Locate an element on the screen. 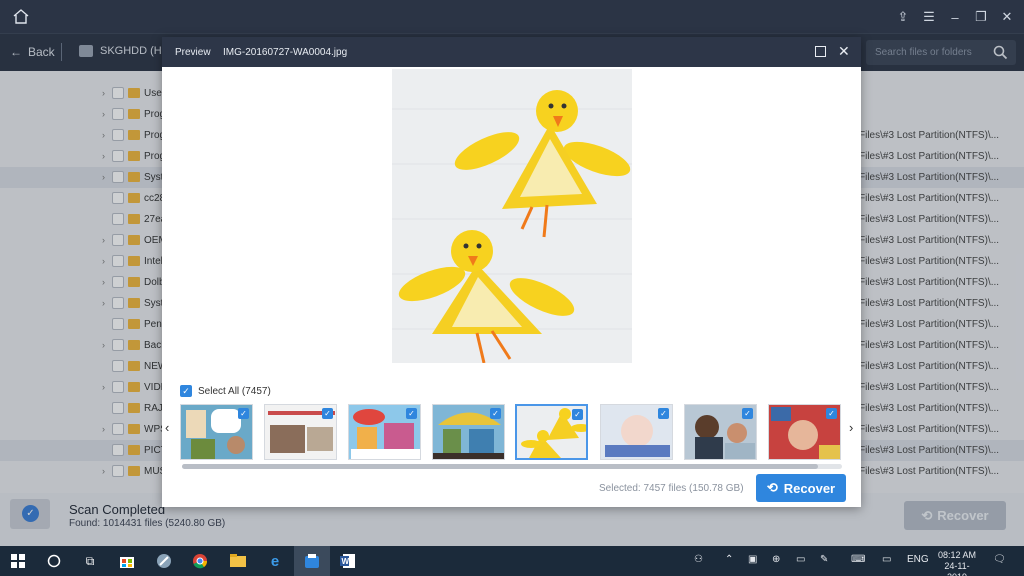 Image resolution: width=1024 pixels, height=576 pixels. thumbnail-scrollbar is located at coordinates (512, 466).